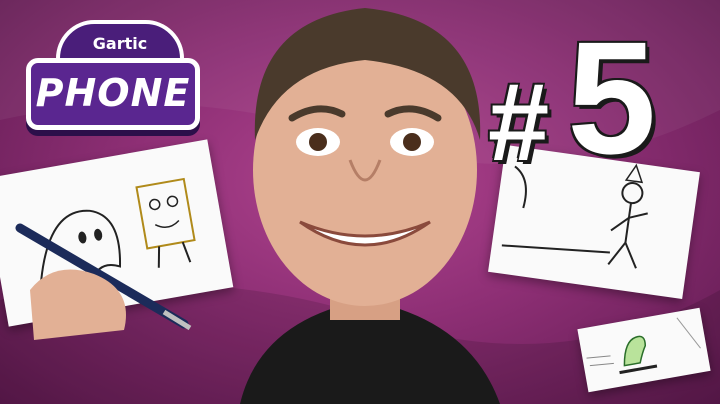  Describe the element at coordinates (103, 281) in the screenshot. I see `pen-in-hand` at that location.